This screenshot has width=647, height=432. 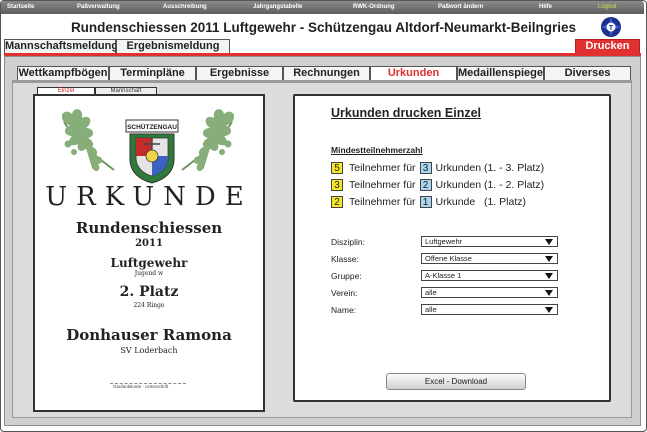 What do you see at coordinates (431, 292) in the screenshot?
I see `verein-value: alle` at bounding box center [431, 292].